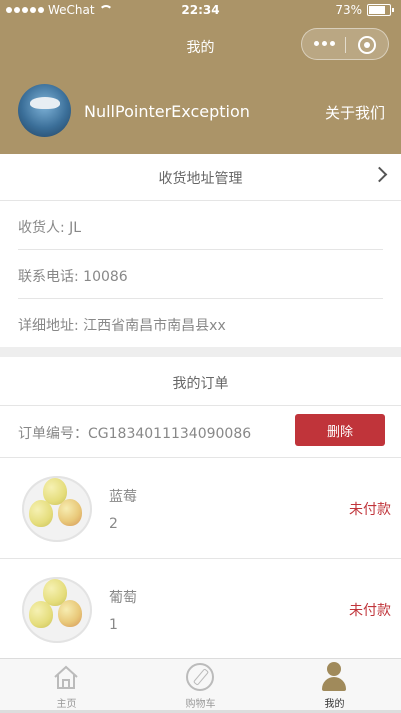 This screenshot has height=713, width=401. I want to click on tab-cart: 购物车, so click(200, 685).